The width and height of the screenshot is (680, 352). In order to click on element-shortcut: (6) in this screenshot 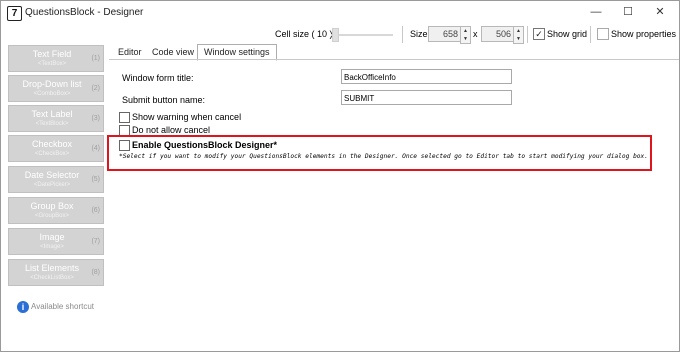, I will do `click(95, 210)`.